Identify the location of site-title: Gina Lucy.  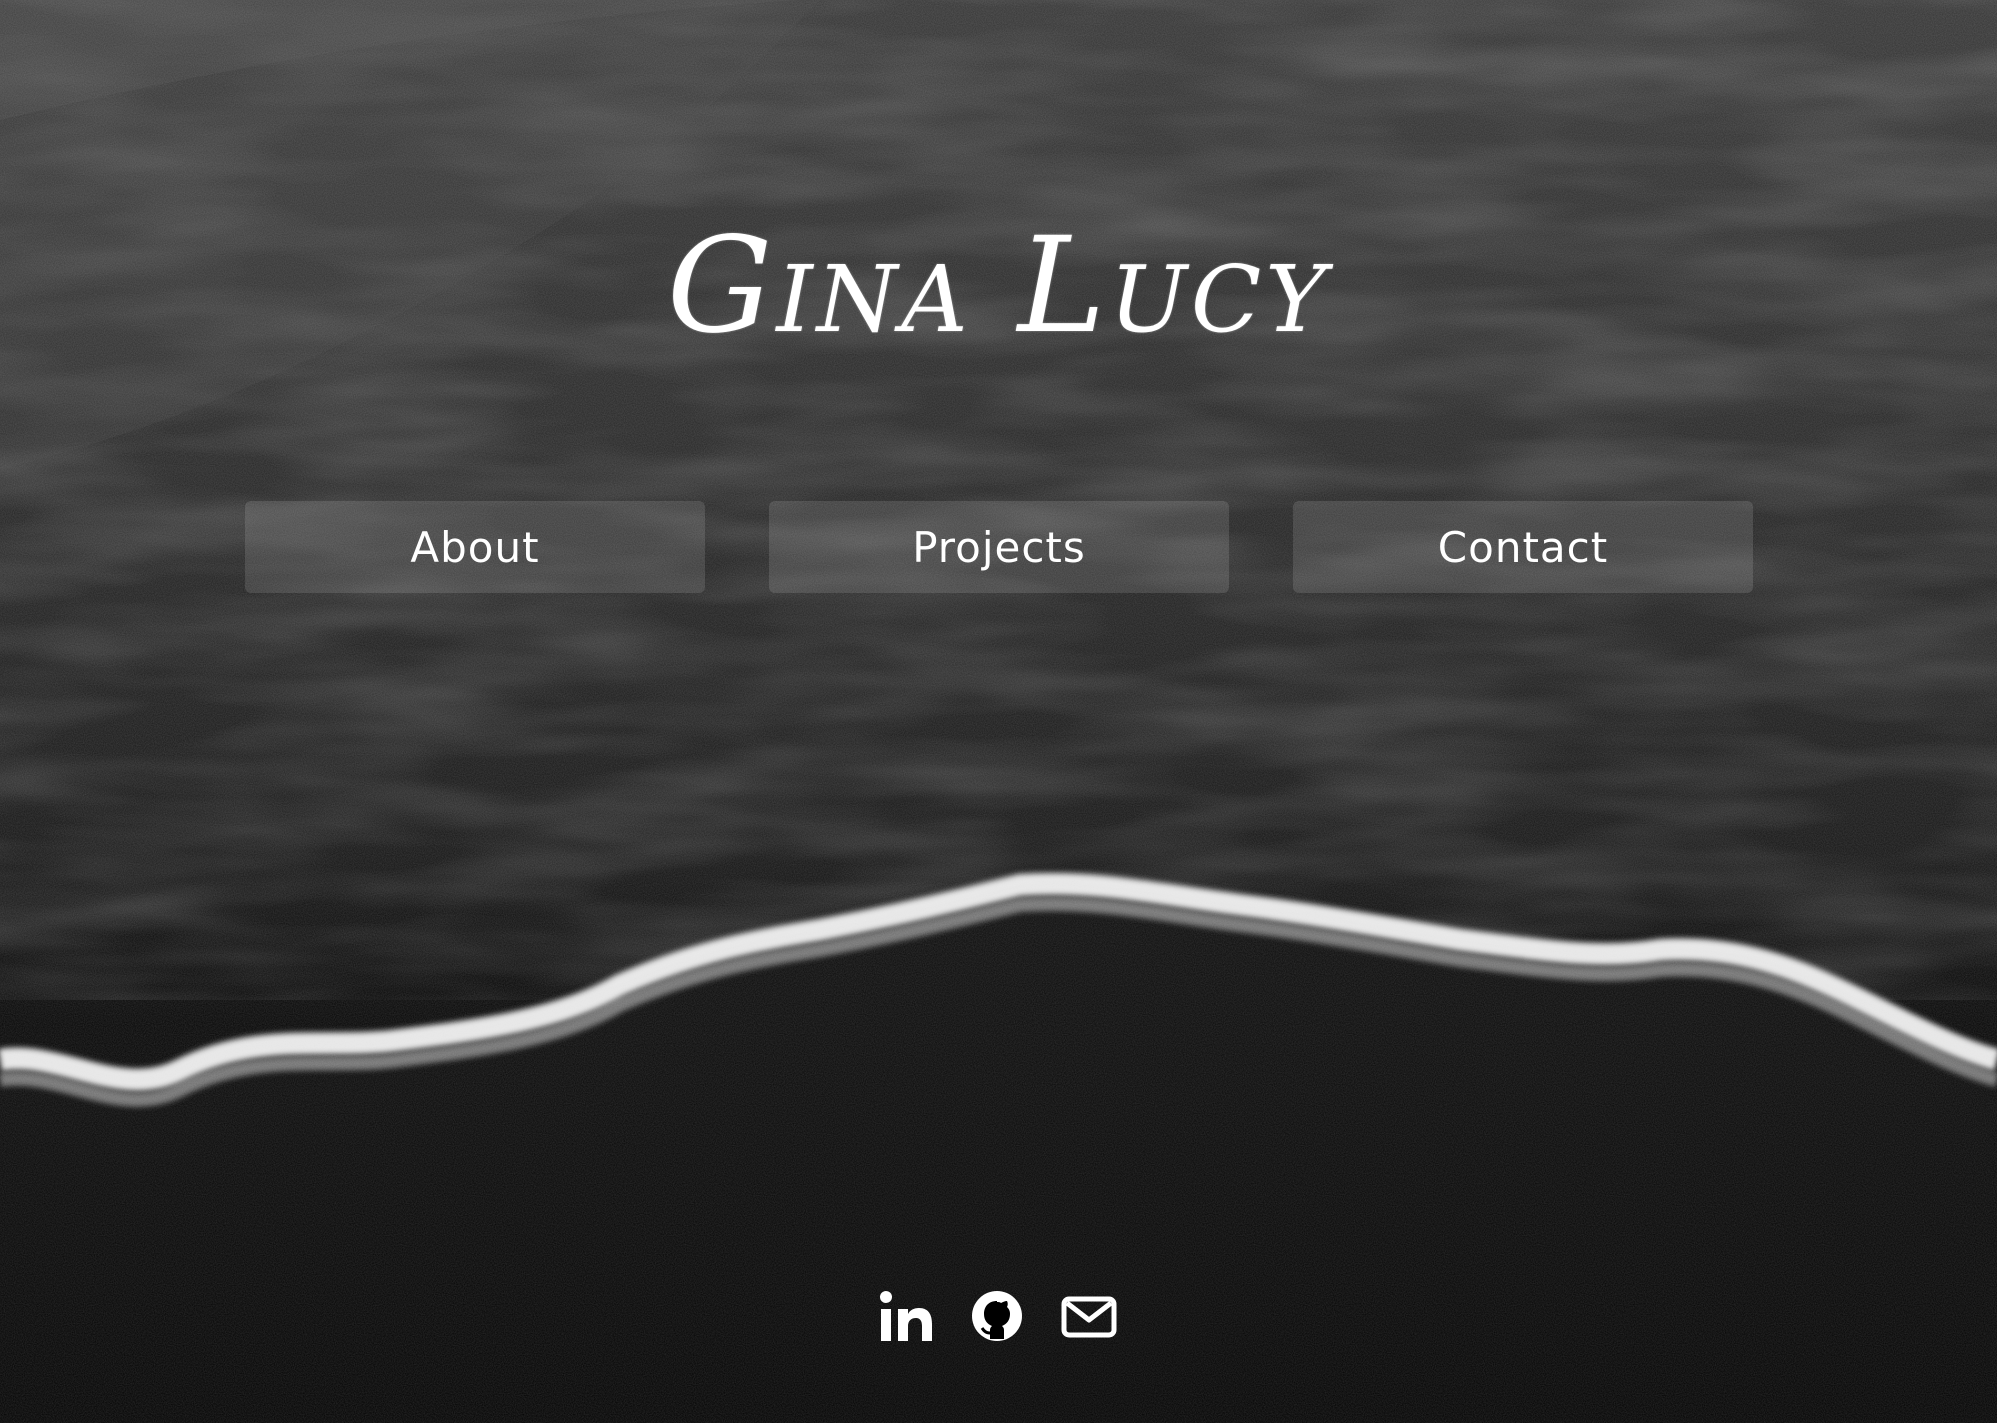
(998, 286).